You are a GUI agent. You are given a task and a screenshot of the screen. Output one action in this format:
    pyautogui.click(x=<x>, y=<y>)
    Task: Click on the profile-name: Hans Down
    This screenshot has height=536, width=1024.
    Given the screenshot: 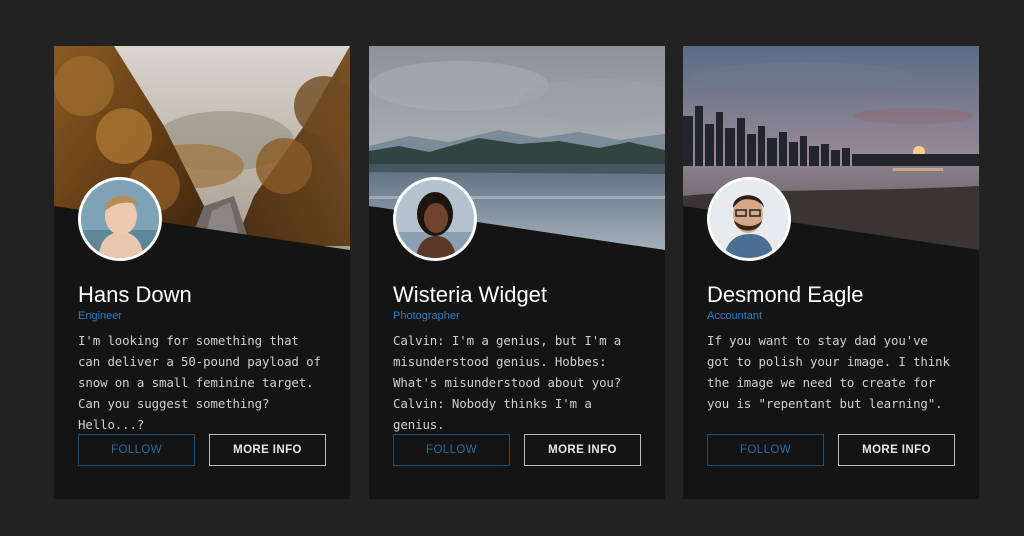 What is the action you would take?
    pyautogui.click(x=135, y=294)
    